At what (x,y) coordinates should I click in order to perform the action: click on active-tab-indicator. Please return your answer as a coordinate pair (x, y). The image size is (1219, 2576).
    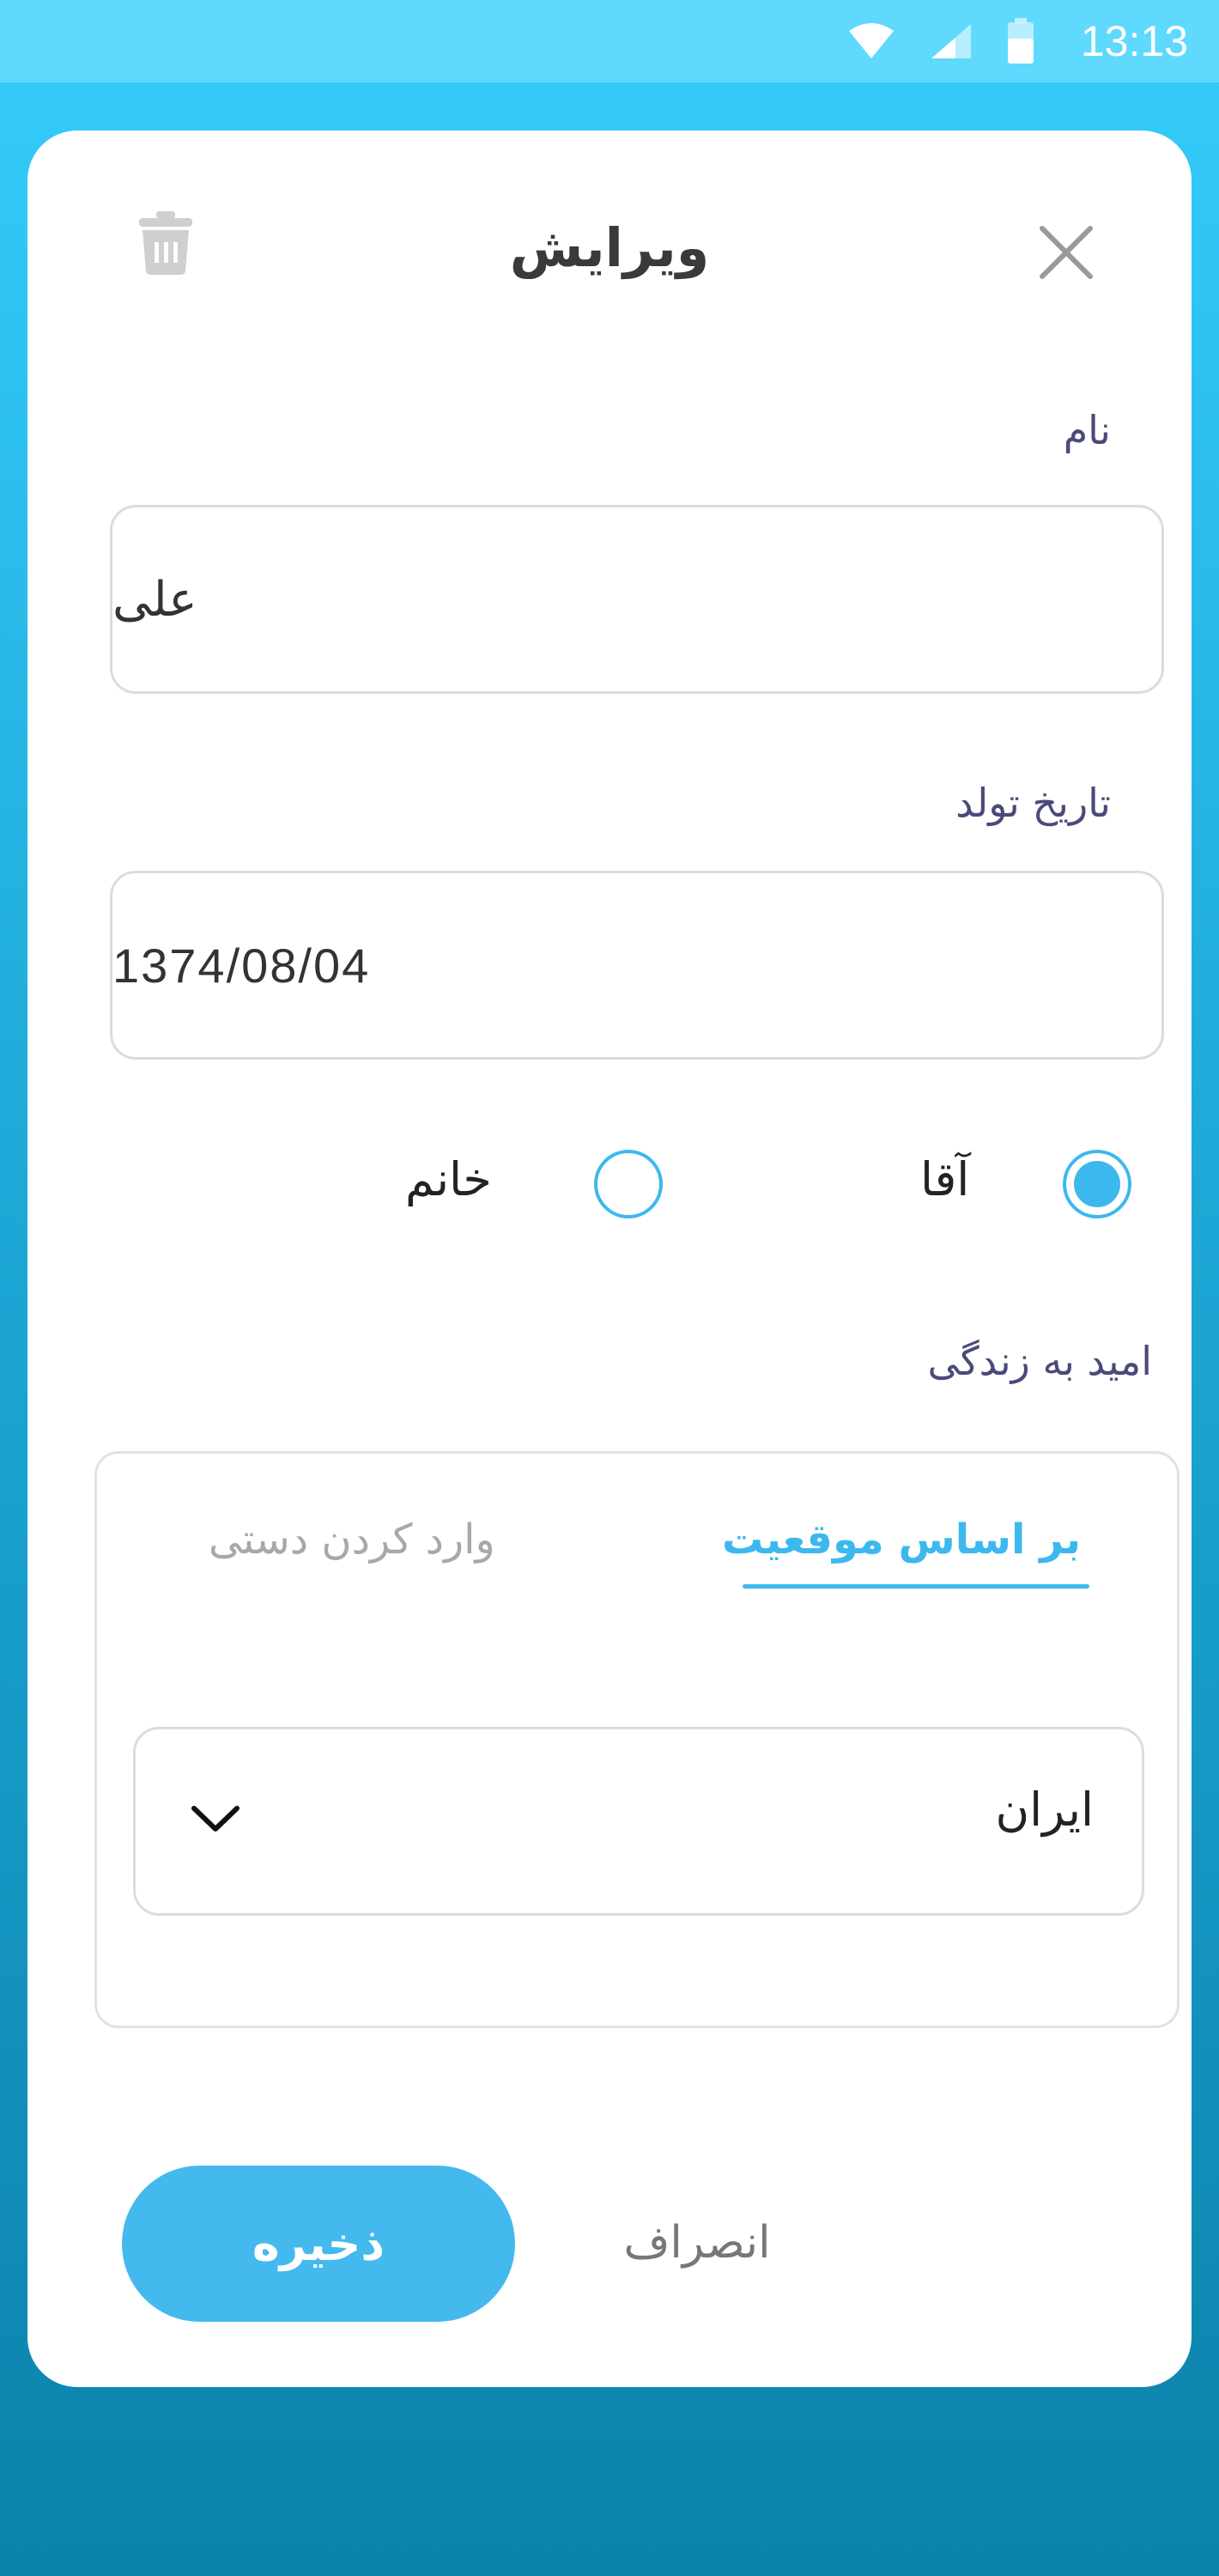
    Looking at the image, I should click on (916, 1587).